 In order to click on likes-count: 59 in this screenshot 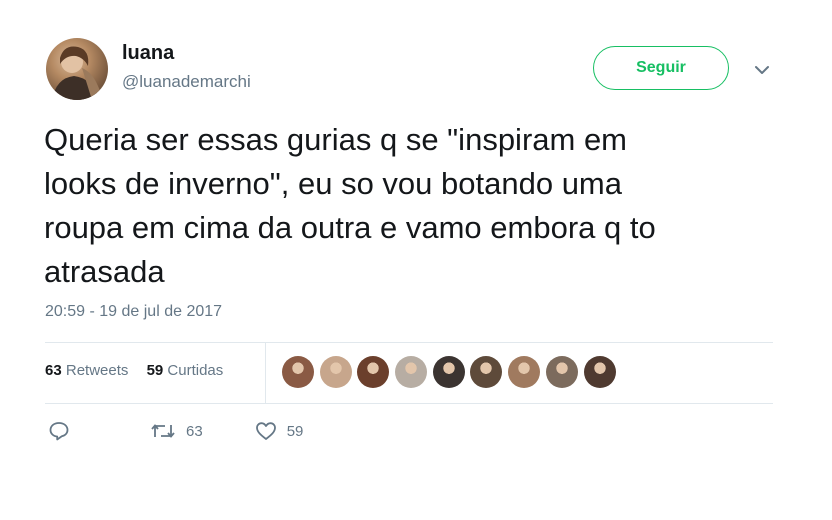, I will do `click(155, 370)`.